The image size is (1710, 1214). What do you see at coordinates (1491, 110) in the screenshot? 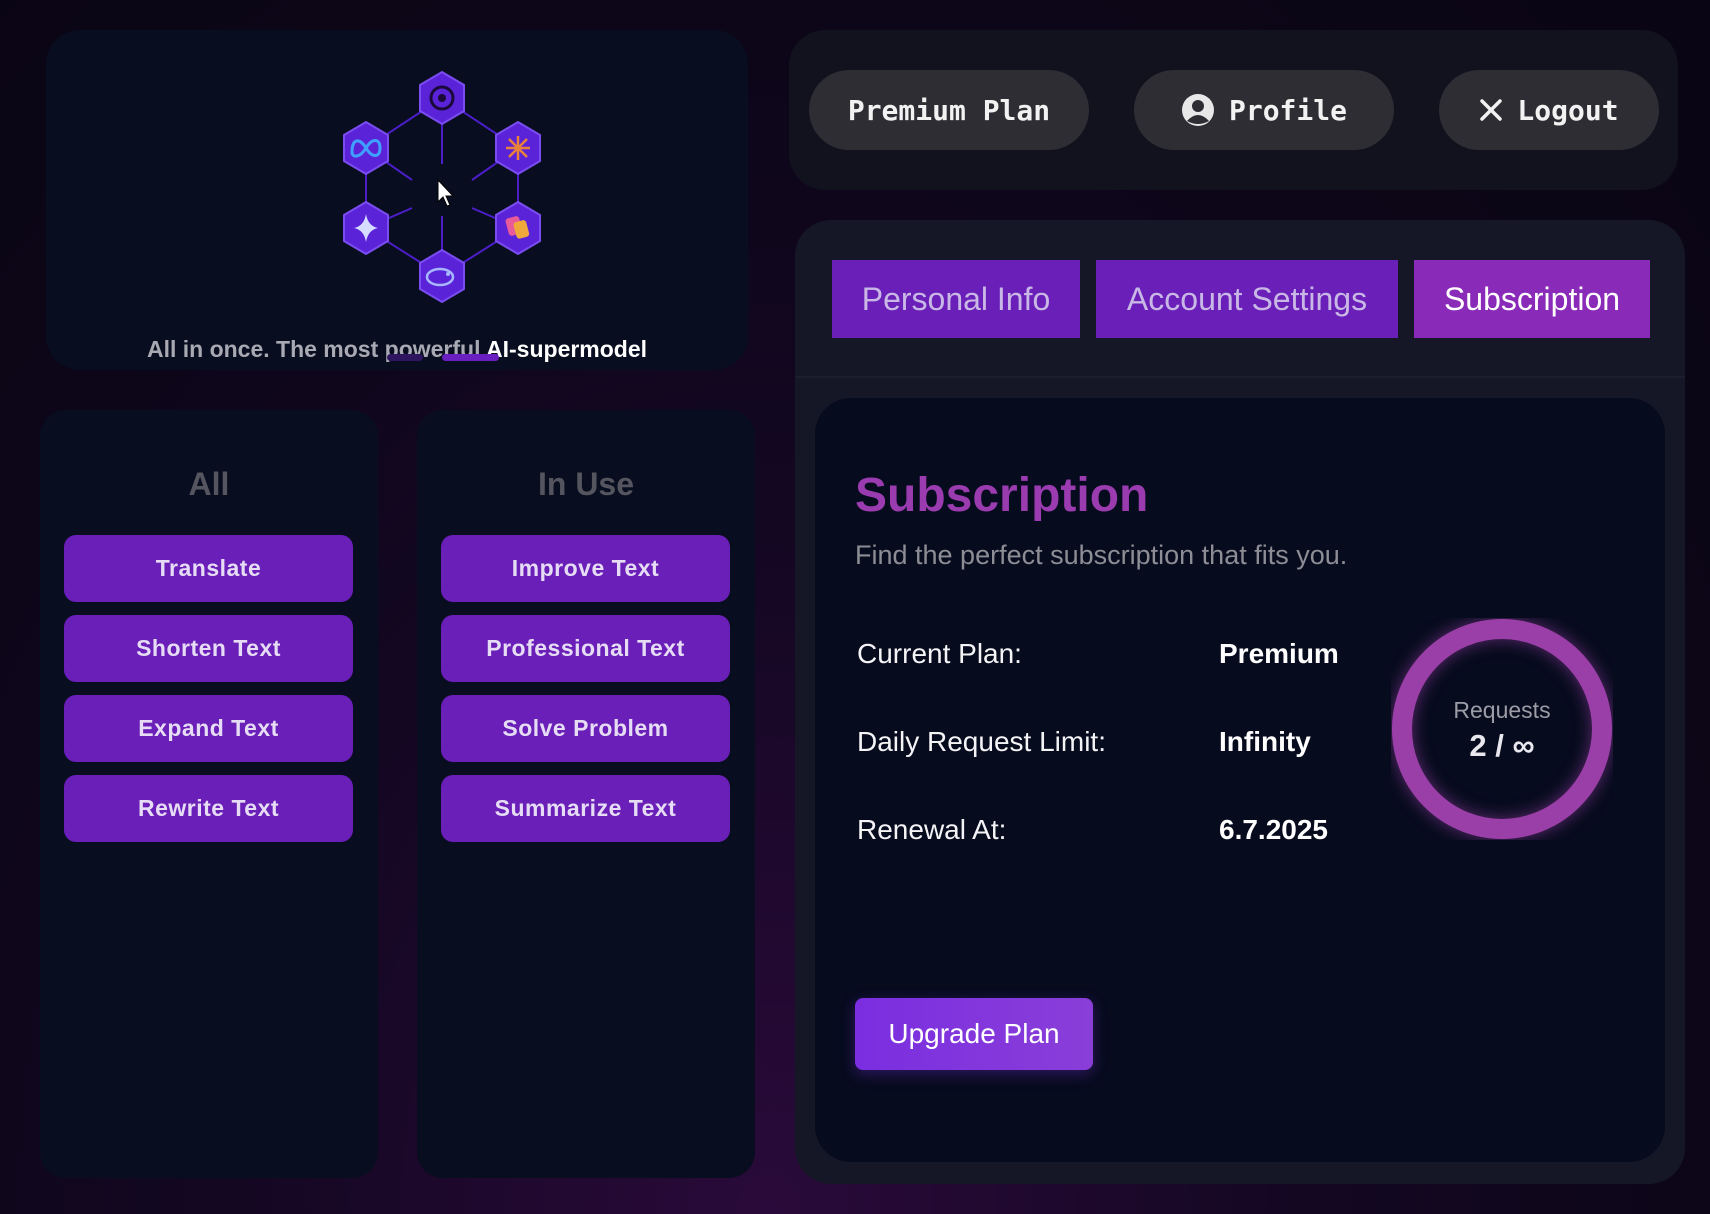
I see `close-icon` at bounding box center [1491, 110].